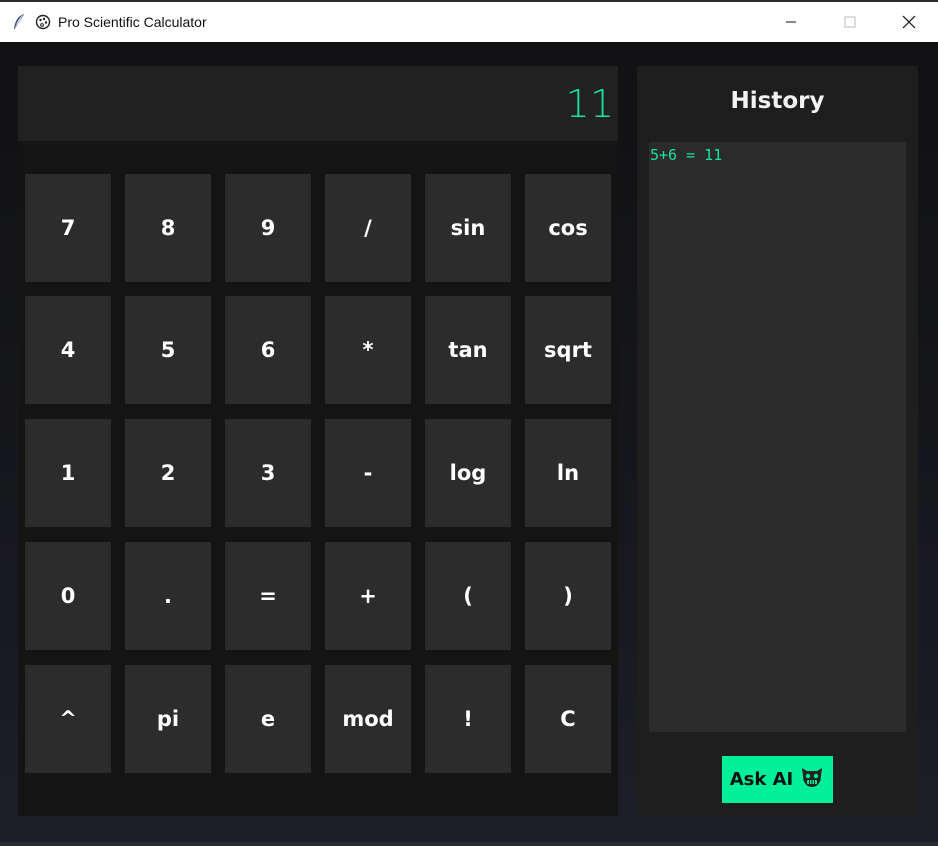  I want to click on key-sin-button: sin, so click(468, 228).